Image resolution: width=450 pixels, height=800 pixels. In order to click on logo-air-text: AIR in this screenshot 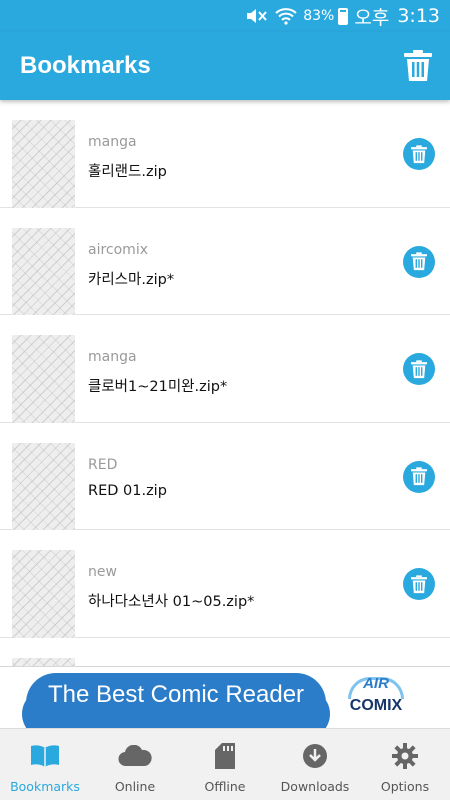, I will do `click(376, 683)`.